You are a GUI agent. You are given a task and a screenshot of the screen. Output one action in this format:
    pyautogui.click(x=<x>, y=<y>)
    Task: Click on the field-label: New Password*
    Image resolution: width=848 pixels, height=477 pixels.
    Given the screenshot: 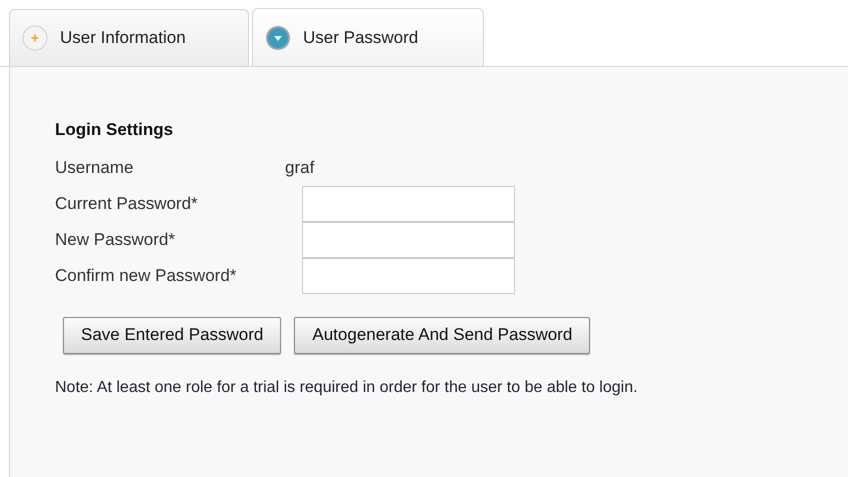 What is the action you would take?
    pyautogui.click(x=115, y=239)
    